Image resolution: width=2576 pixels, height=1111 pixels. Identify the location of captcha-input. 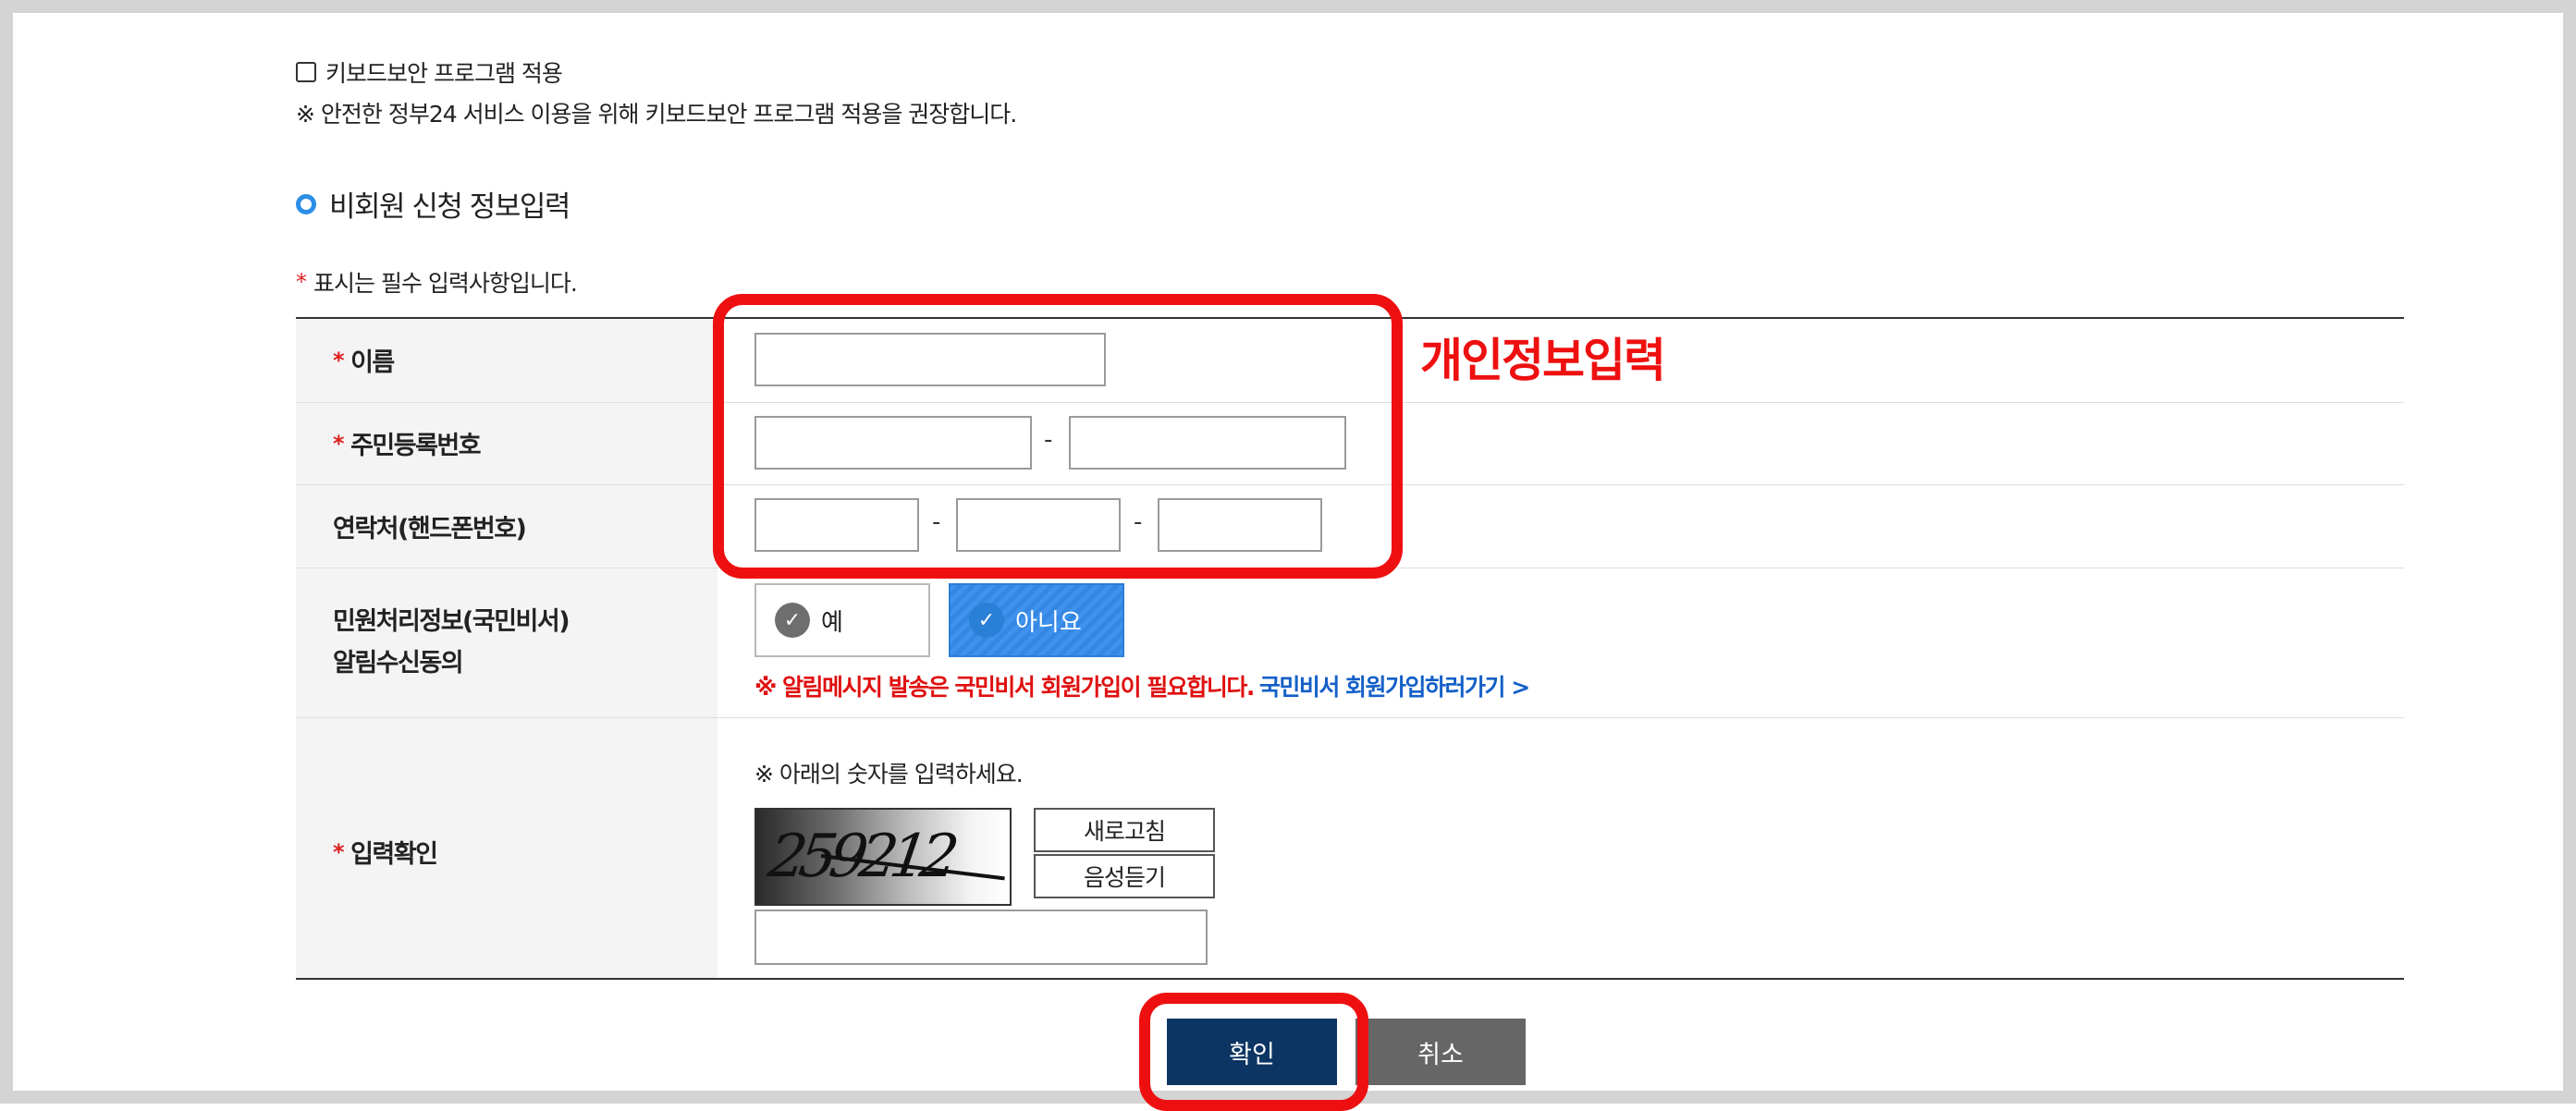
(981, 937).